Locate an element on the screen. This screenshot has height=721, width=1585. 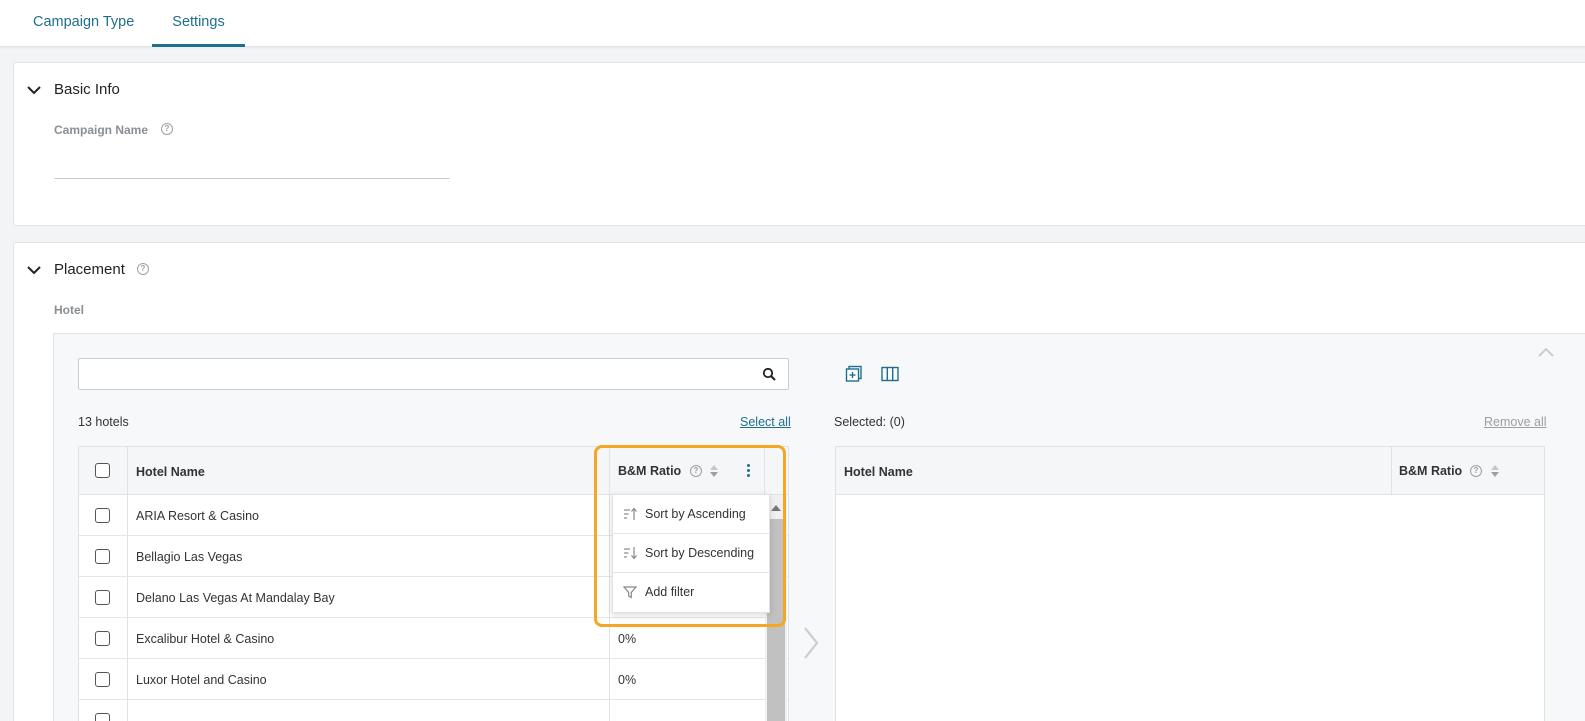
table-row is located at coordinates (433, 710).